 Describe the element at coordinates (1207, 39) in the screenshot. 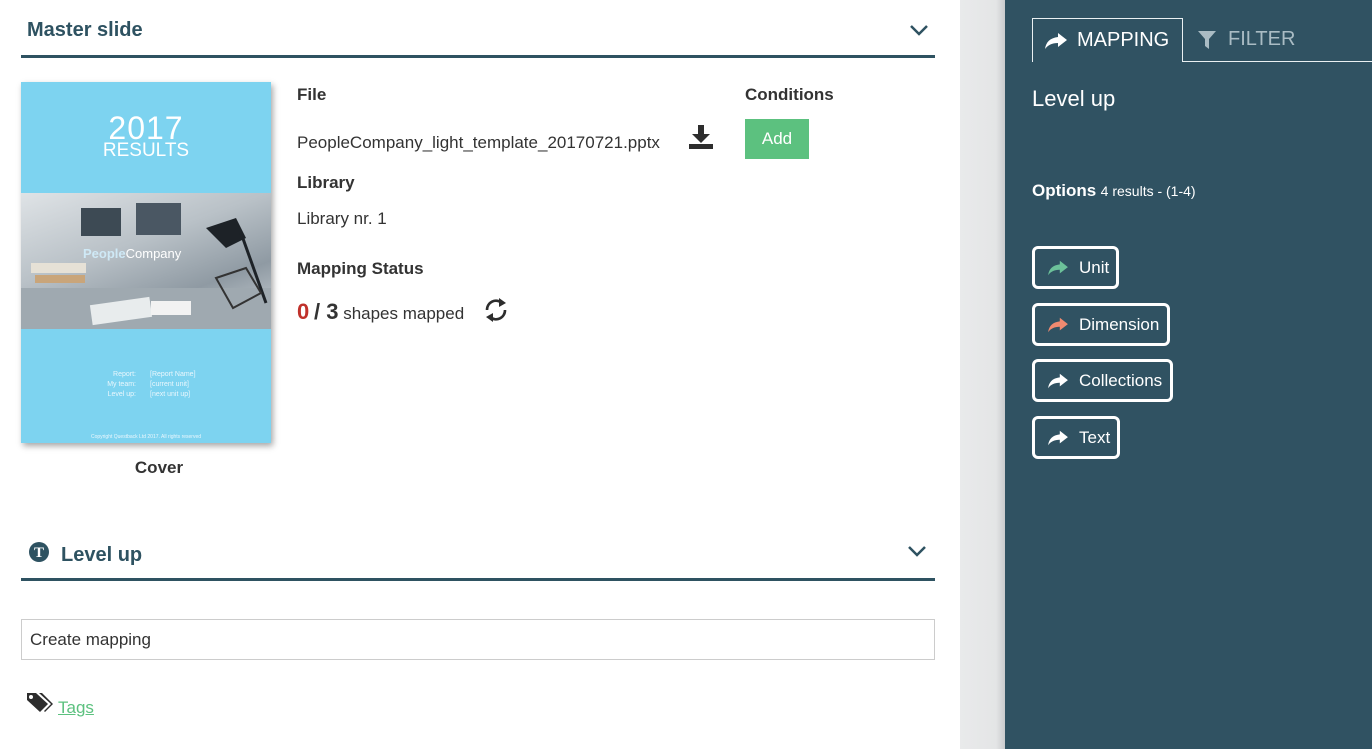

I see `filter-icon` at that location.